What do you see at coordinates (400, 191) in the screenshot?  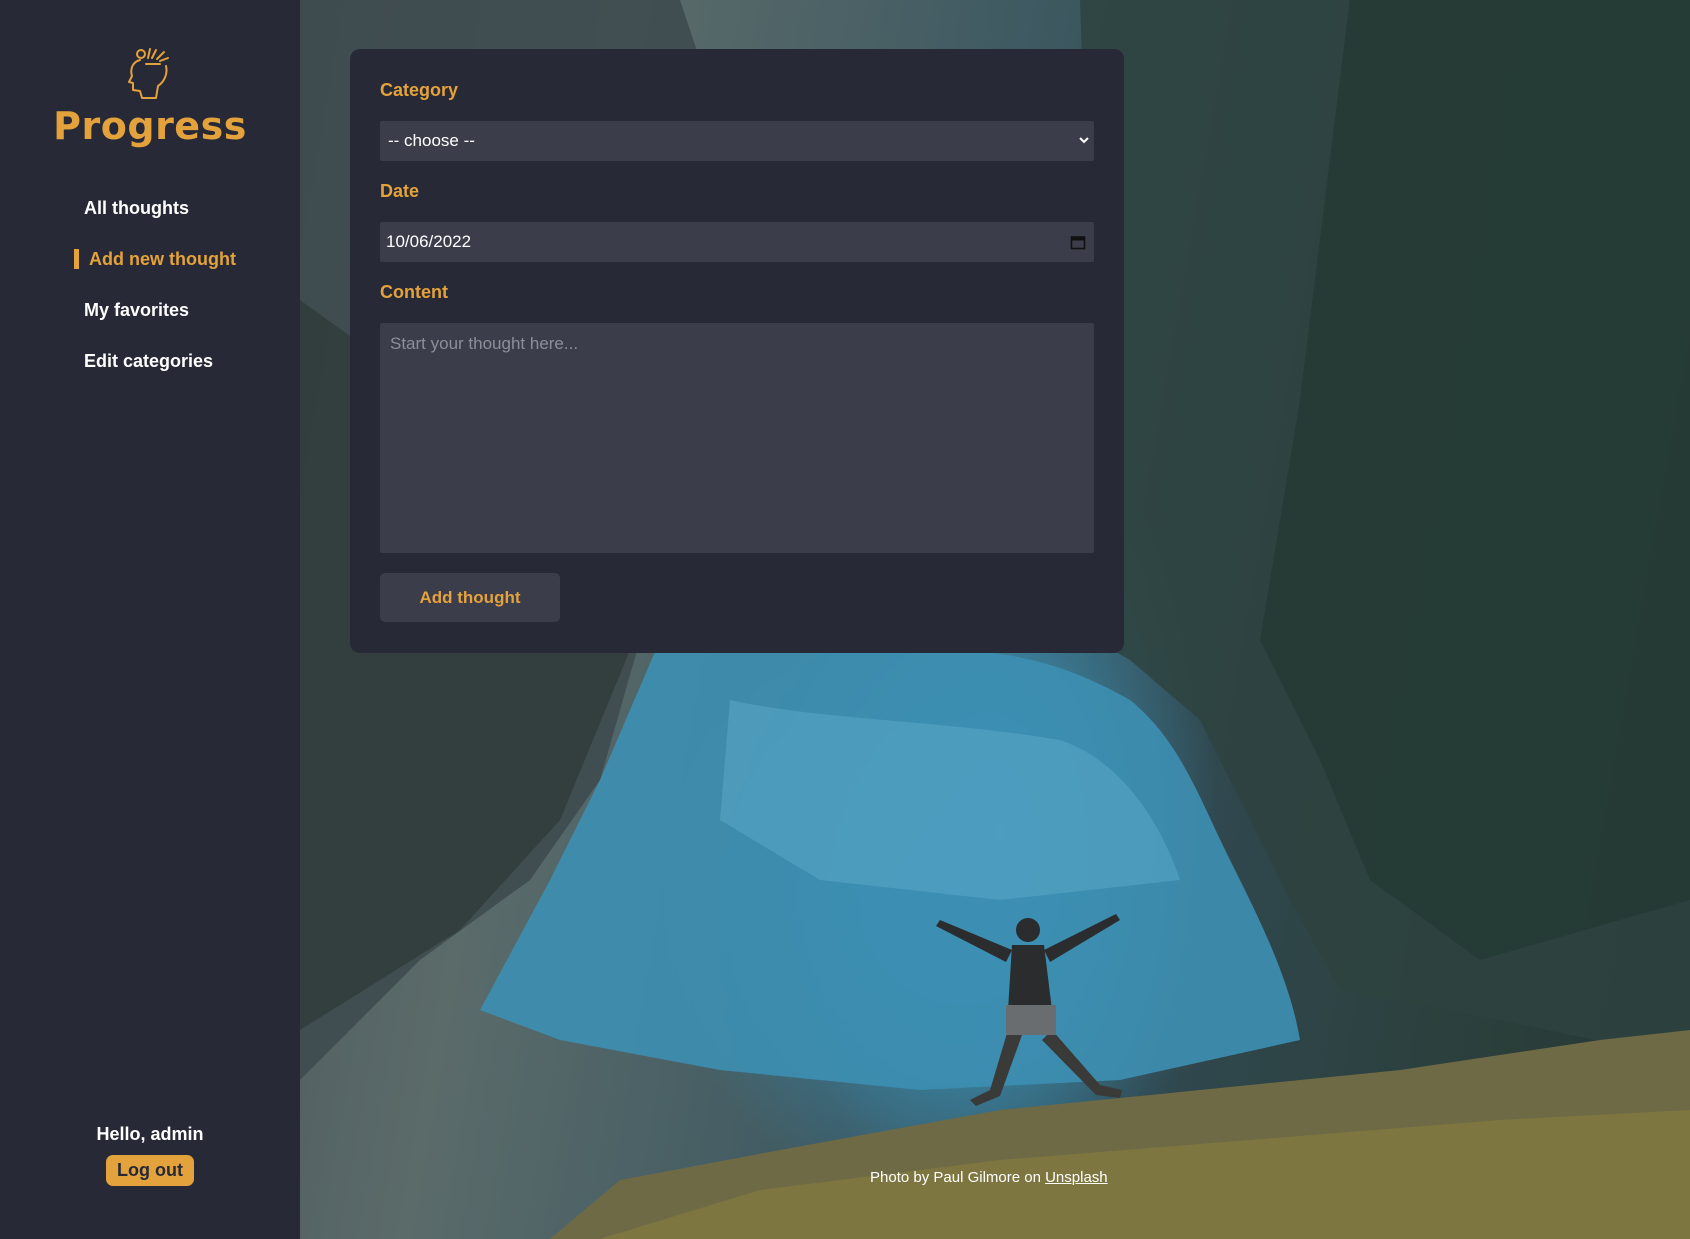 I see `date-label: Date` at bounding box center [400, 191].